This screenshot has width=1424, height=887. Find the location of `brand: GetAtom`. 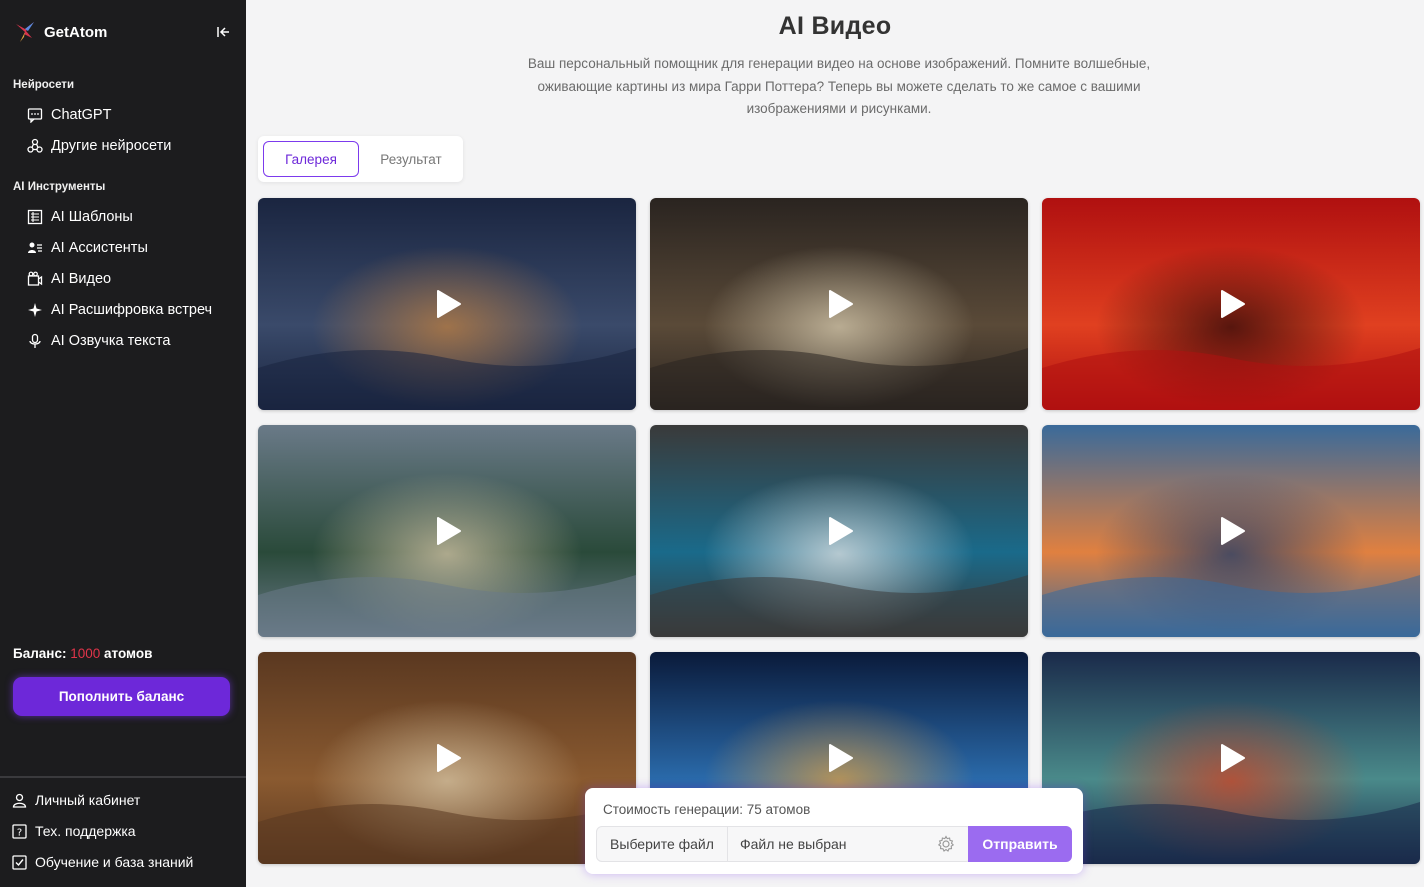

brand: GetAtom is located at coordinates (60, 32).